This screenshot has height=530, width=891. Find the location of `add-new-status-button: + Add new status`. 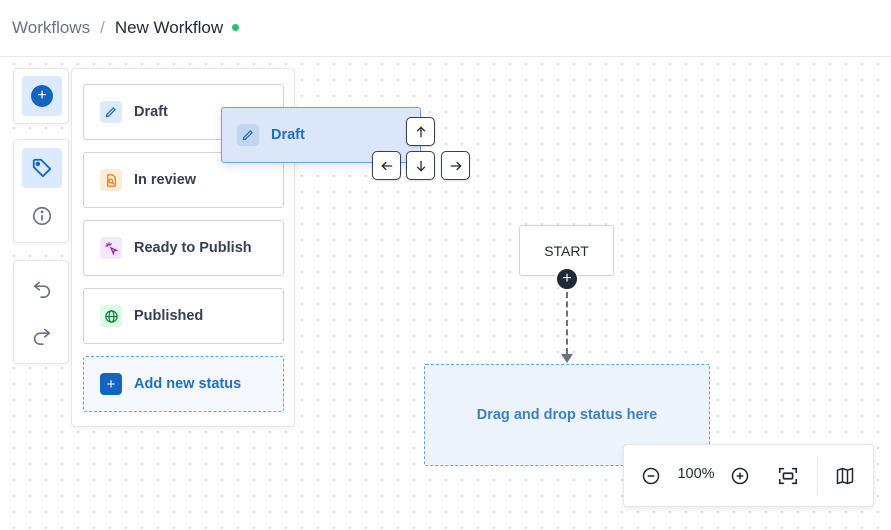

add-new-status-button: + Add new status is located at coordinates (183, 384).